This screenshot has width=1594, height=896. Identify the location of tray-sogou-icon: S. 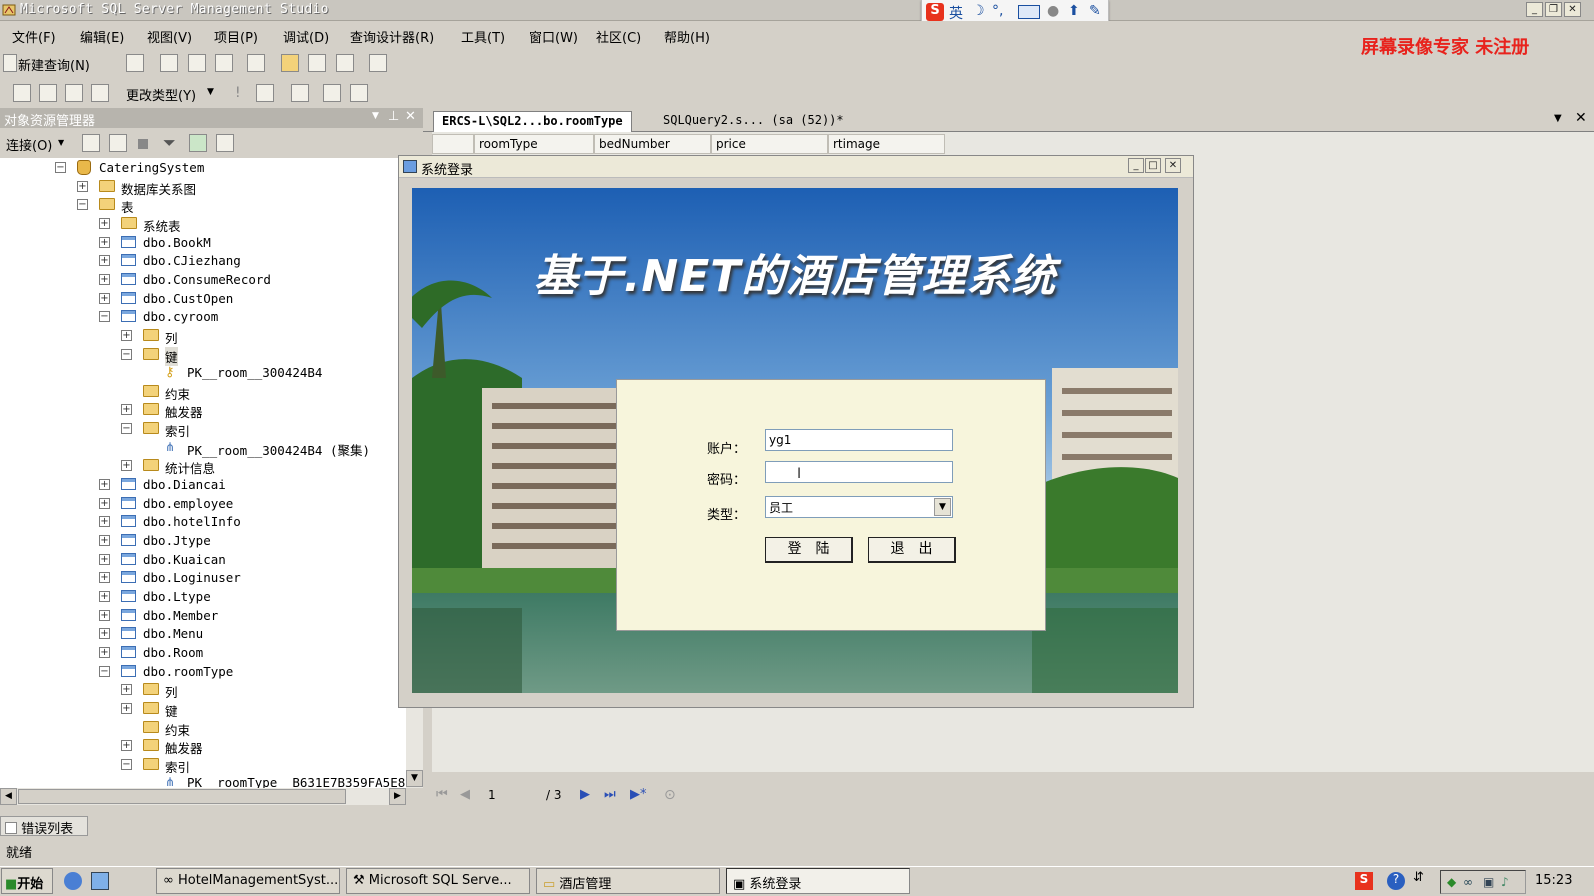
(1364, 881).